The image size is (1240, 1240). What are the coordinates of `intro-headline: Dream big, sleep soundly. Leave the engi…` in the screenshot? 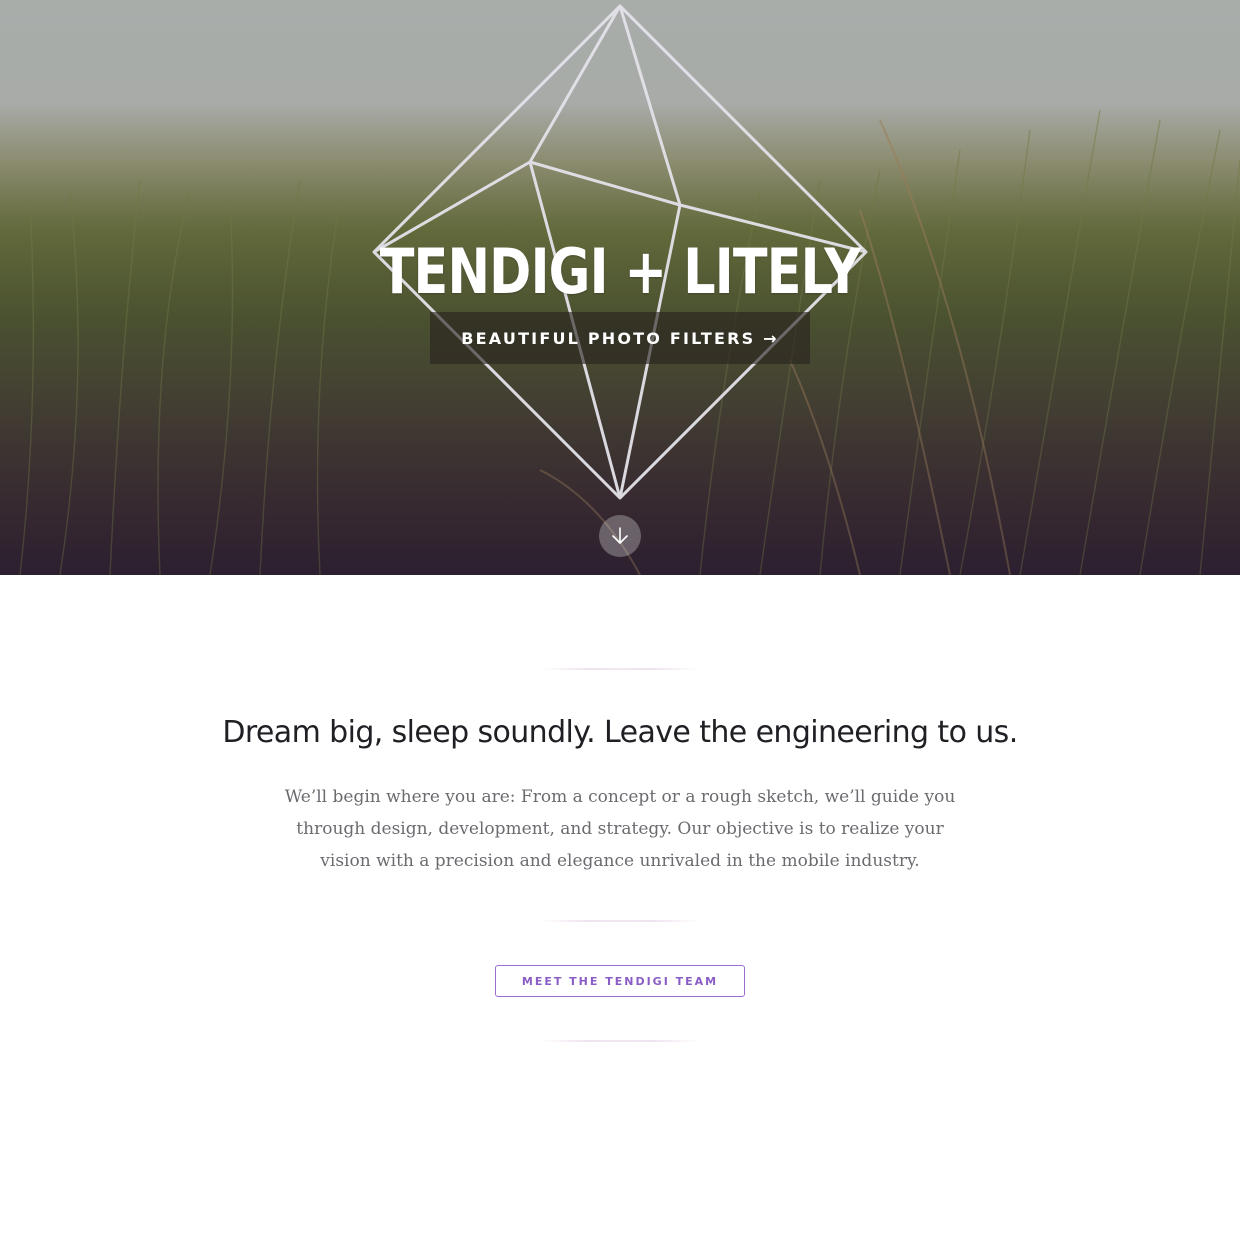 It's located at (620, 732).